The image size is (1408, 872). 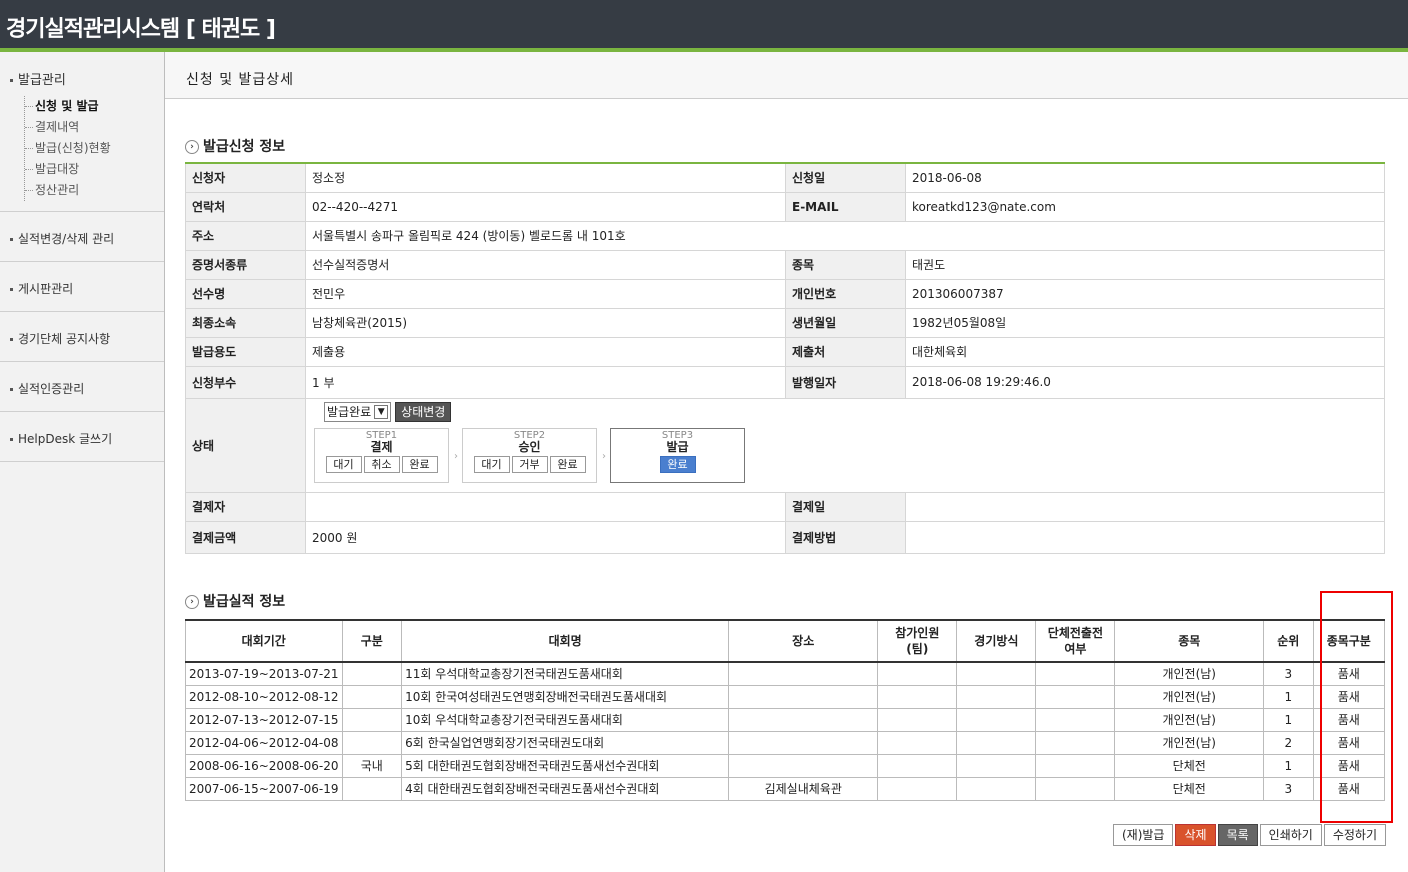 I want to click on table-cell: 6회 한국실업연맹회장기전국태권도대회, so click(x=565, y=742).